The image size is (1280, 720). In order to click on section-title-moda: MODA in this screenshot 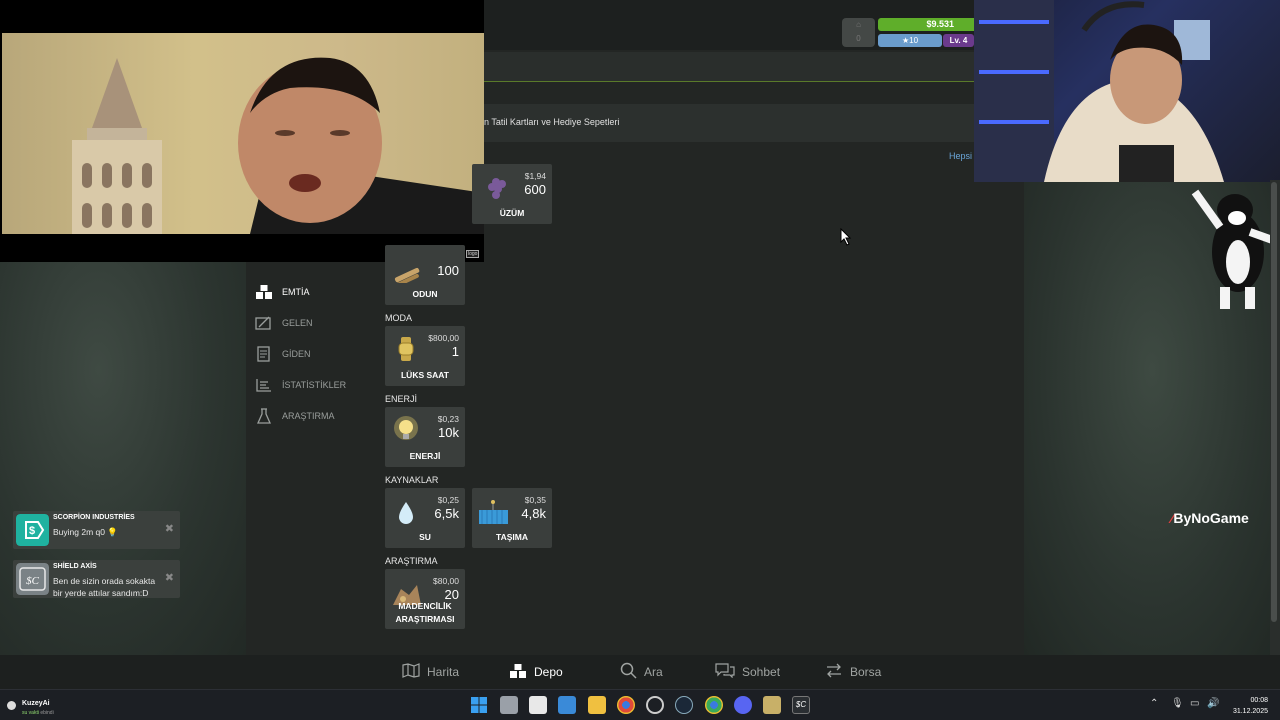, I will do `click(398, 318)`.